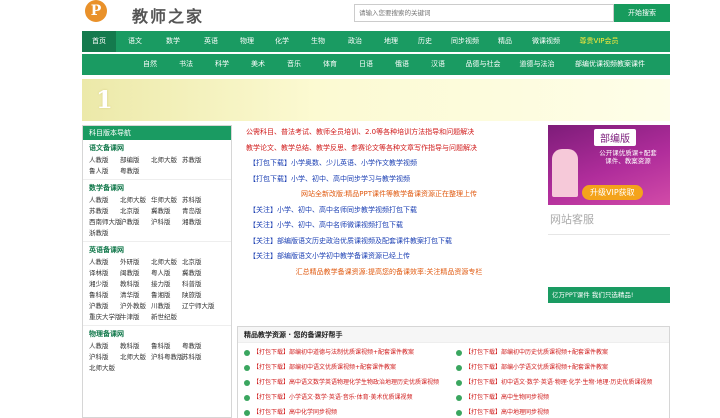  What do you see at coordinates (258, 64) in the screenshot?
I see `nav-secondary-item: 美术` at bounding box center [258, 64].